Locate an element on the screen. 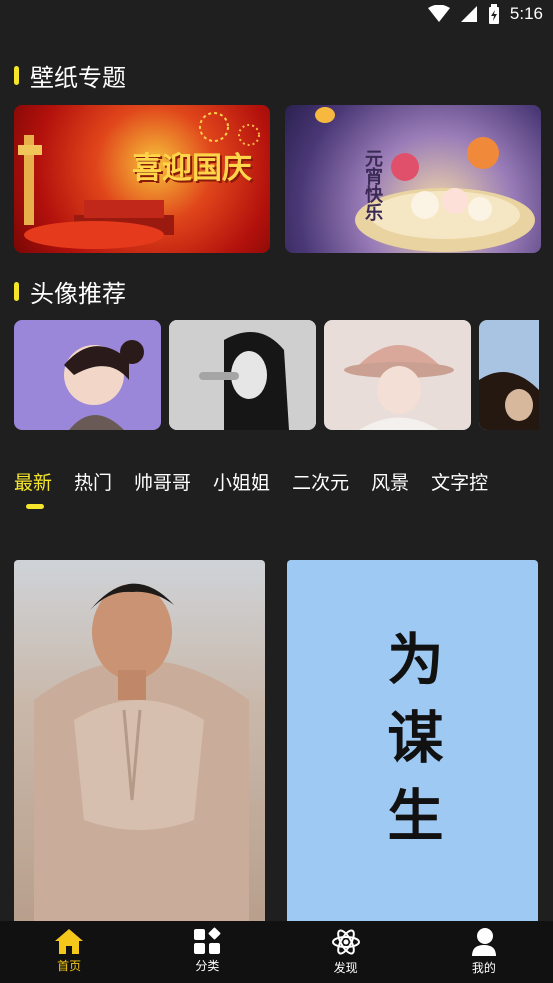 The image size is (553, 983). status-icons: 5:16 is located at coordinates (485, 14).